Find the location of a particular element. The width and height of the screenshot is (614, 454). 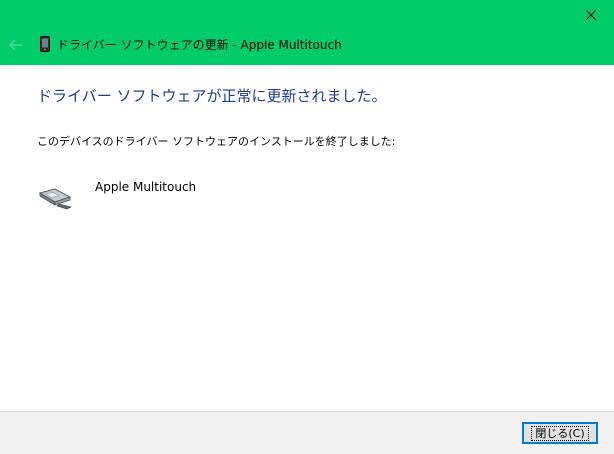

status-message: このデバイスのドライバー ソフトウェアのインストールを終了しました: is located at coordinates (216, 141).